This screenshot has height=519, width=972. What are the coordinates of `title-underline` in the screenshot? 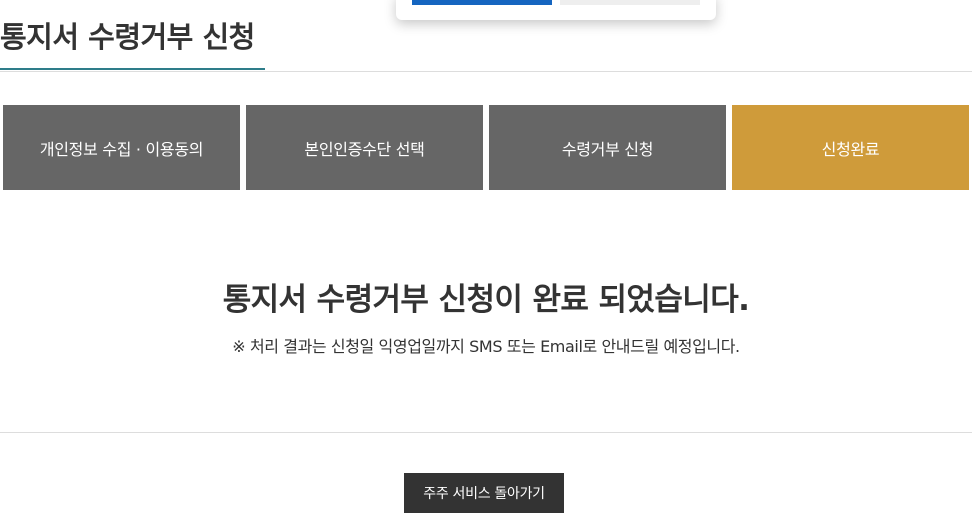 It's located at (132, 69).